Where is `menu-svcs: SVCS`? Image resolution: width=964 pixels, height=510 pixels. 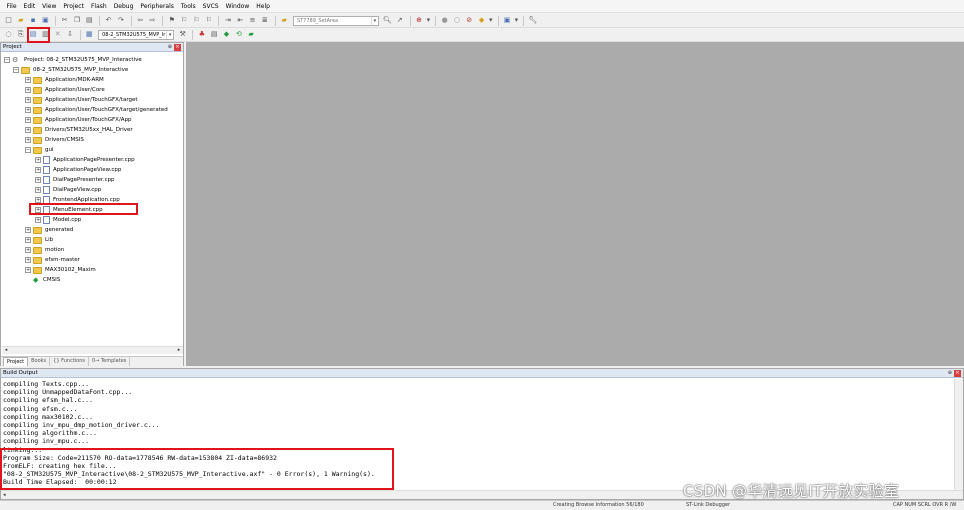
menu-svcs: SVCS is located at coordinates (210, 6).